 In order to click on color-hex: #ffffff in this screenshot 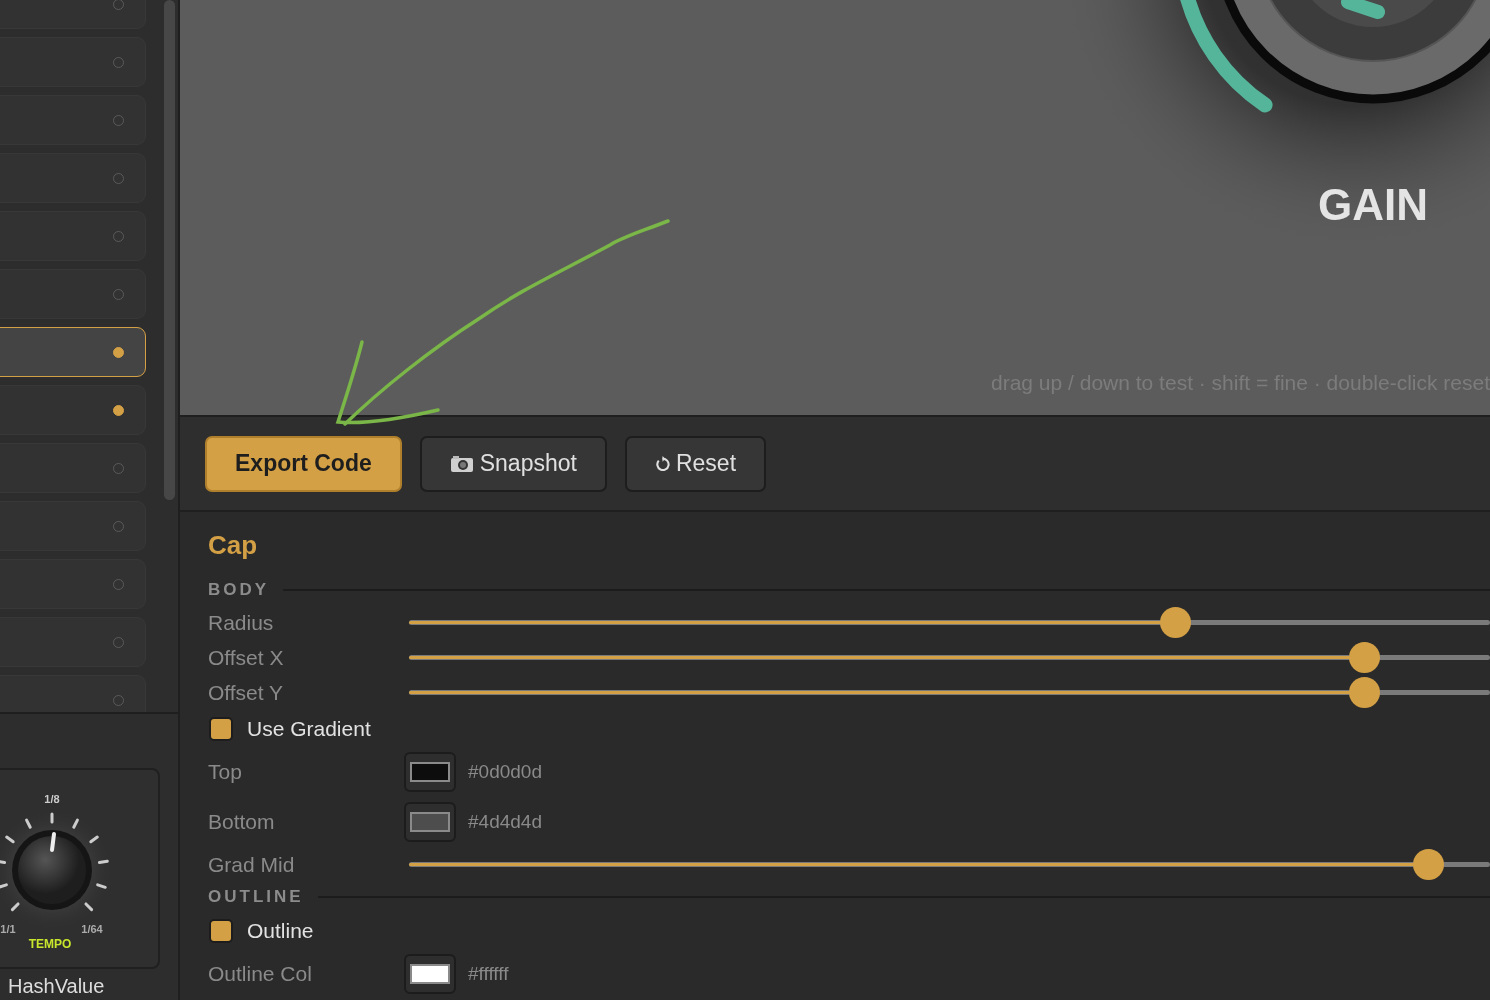, I will do `click(488, 974)`.